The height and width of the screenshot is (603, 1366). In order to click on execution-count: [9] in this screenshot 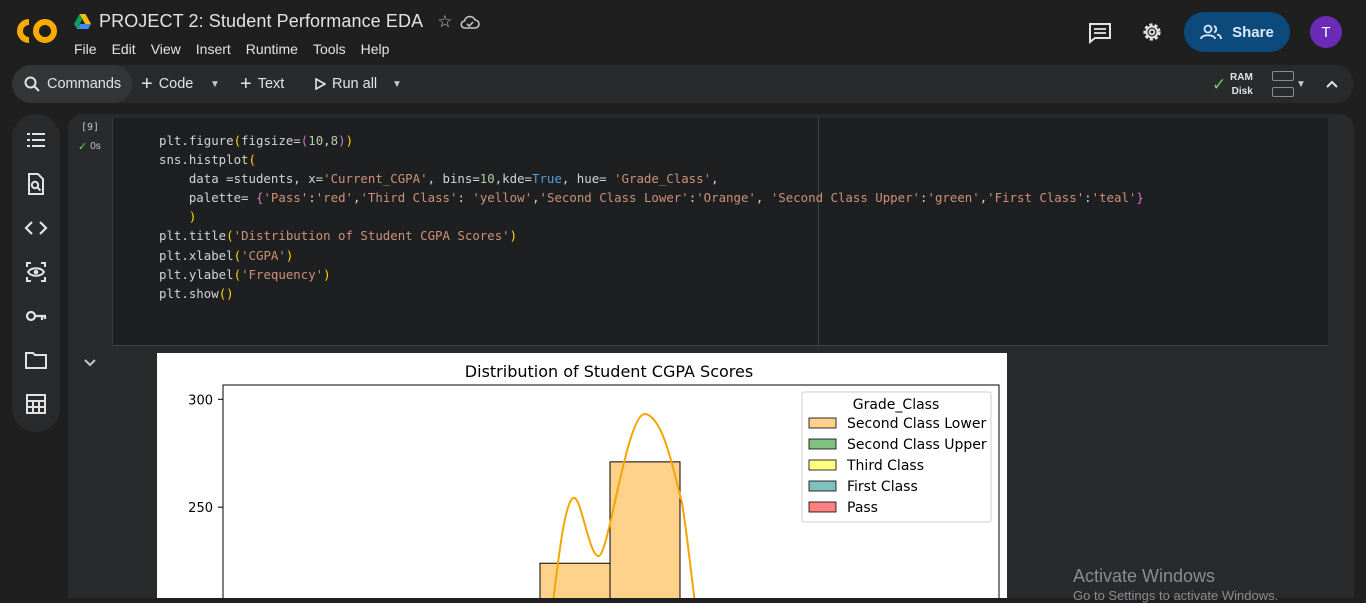, I will do `click(90, 127)`.